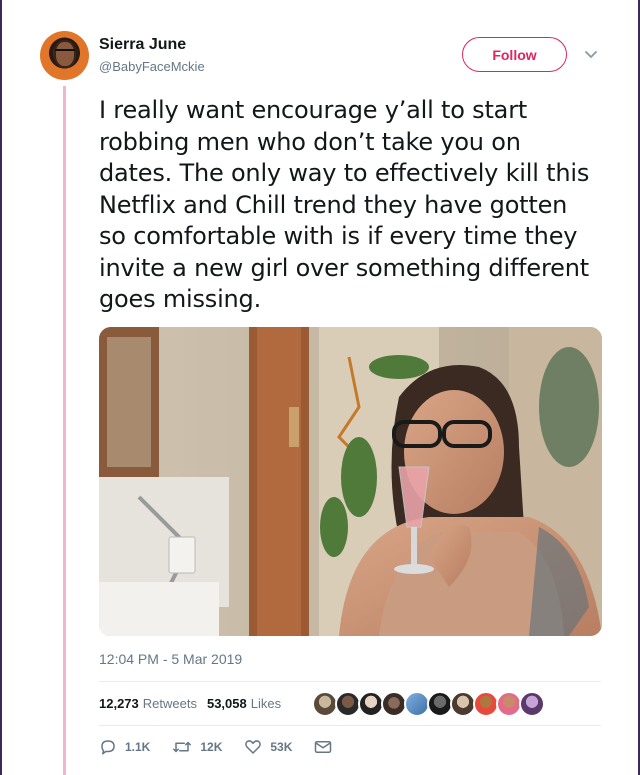  Describe the element at coordinates (197, 747) in the screenshot. I see `retweet-button: 12K` at that location.